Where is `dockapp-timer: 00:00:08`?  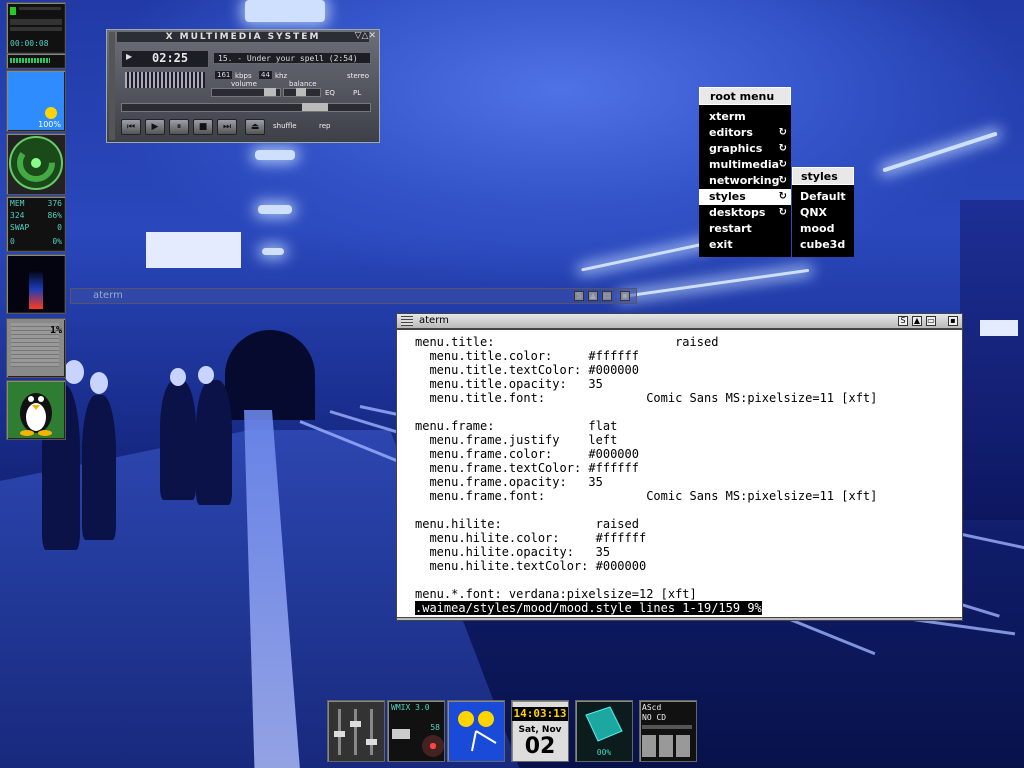
dockapp-timer: 00:00:08 is located at coordinates (36, 28).